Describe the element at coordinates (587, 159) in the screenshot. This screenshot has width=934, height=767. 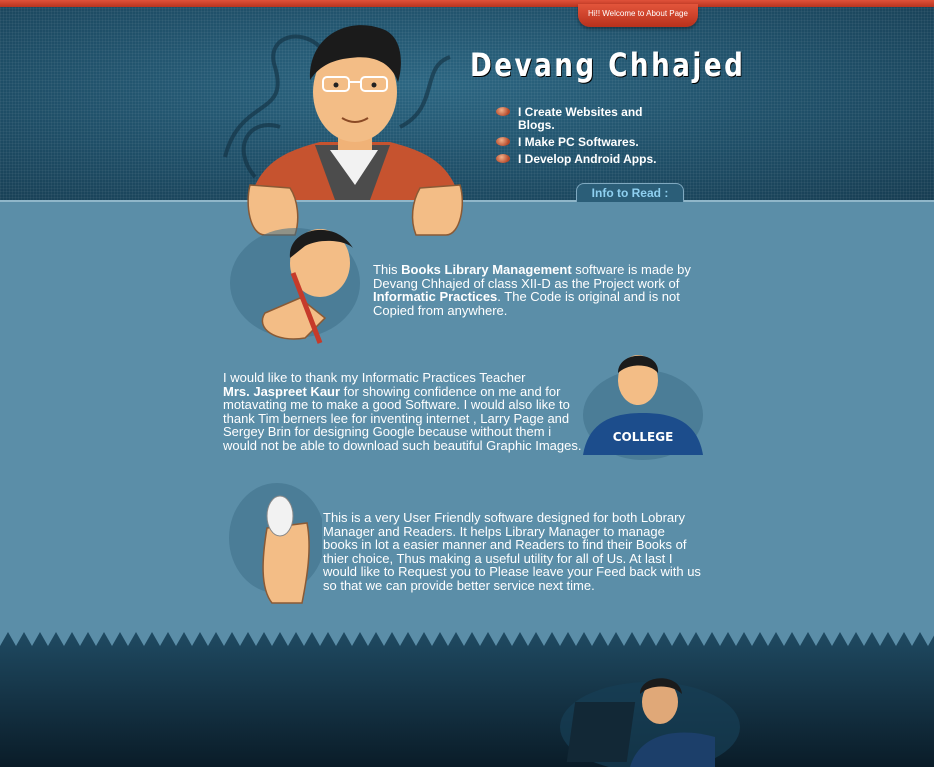
I see `skill-label: I Develop Android Apps.` at that location.